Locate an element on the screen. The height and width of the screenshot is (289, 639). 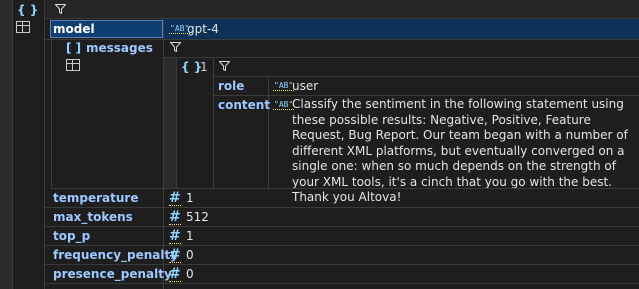
frequency-penalty-key: frequency_penalty is located at coordinates (115, 255).